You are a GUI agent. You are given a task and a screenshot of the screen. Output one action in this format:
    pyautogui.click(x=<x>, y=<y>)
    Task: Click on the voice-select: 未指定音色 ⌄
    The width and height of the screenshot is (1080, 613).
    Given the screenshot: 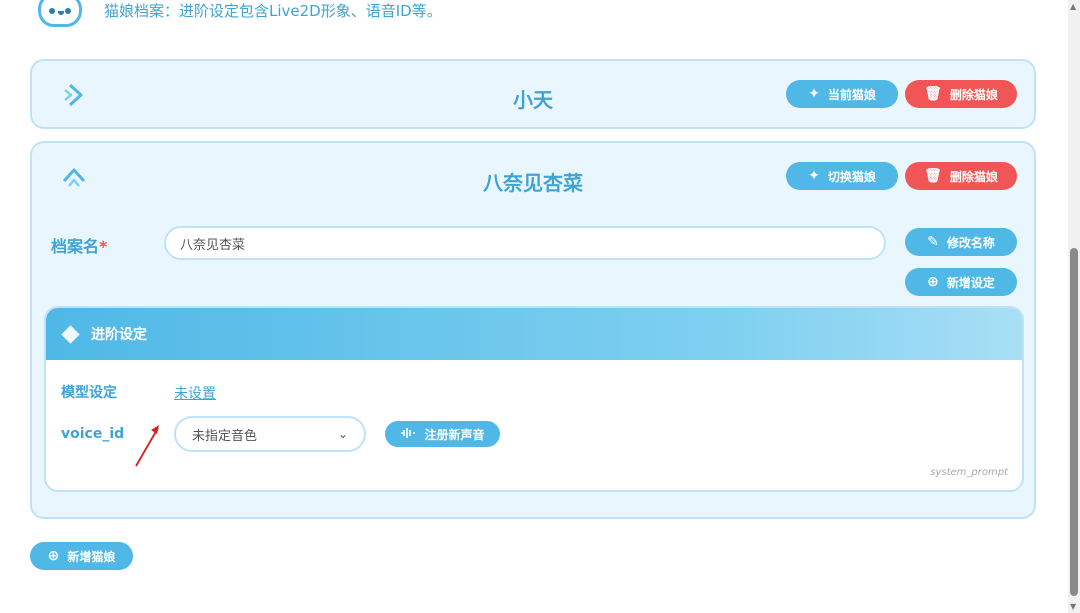 What is the action you would take?
    pyautogui.click(x=270, y=434)
    